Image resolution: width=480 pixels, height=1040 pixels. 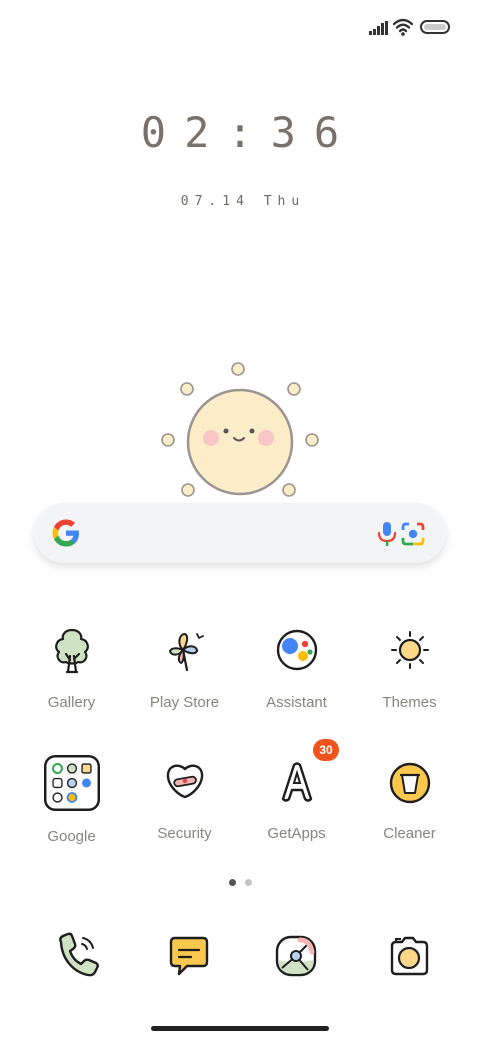 I want to click on app-getapps: GetApps, so click(x=296, y=799).